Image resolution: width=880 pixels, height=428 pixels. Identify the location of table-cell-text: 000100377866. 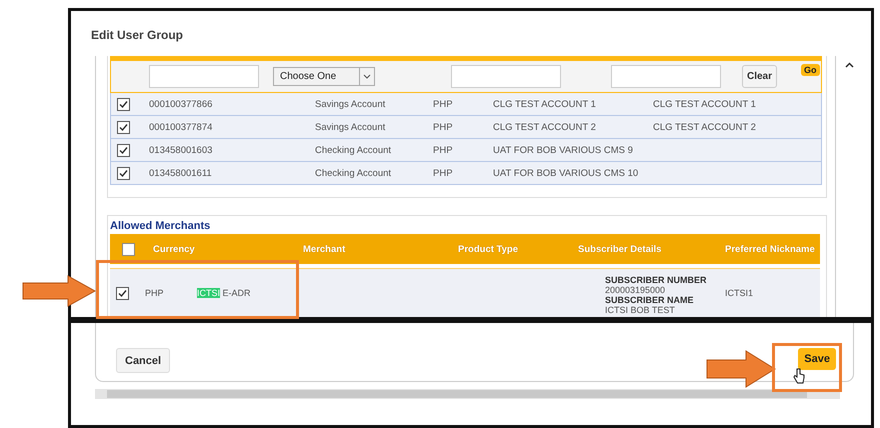
(181, 104).